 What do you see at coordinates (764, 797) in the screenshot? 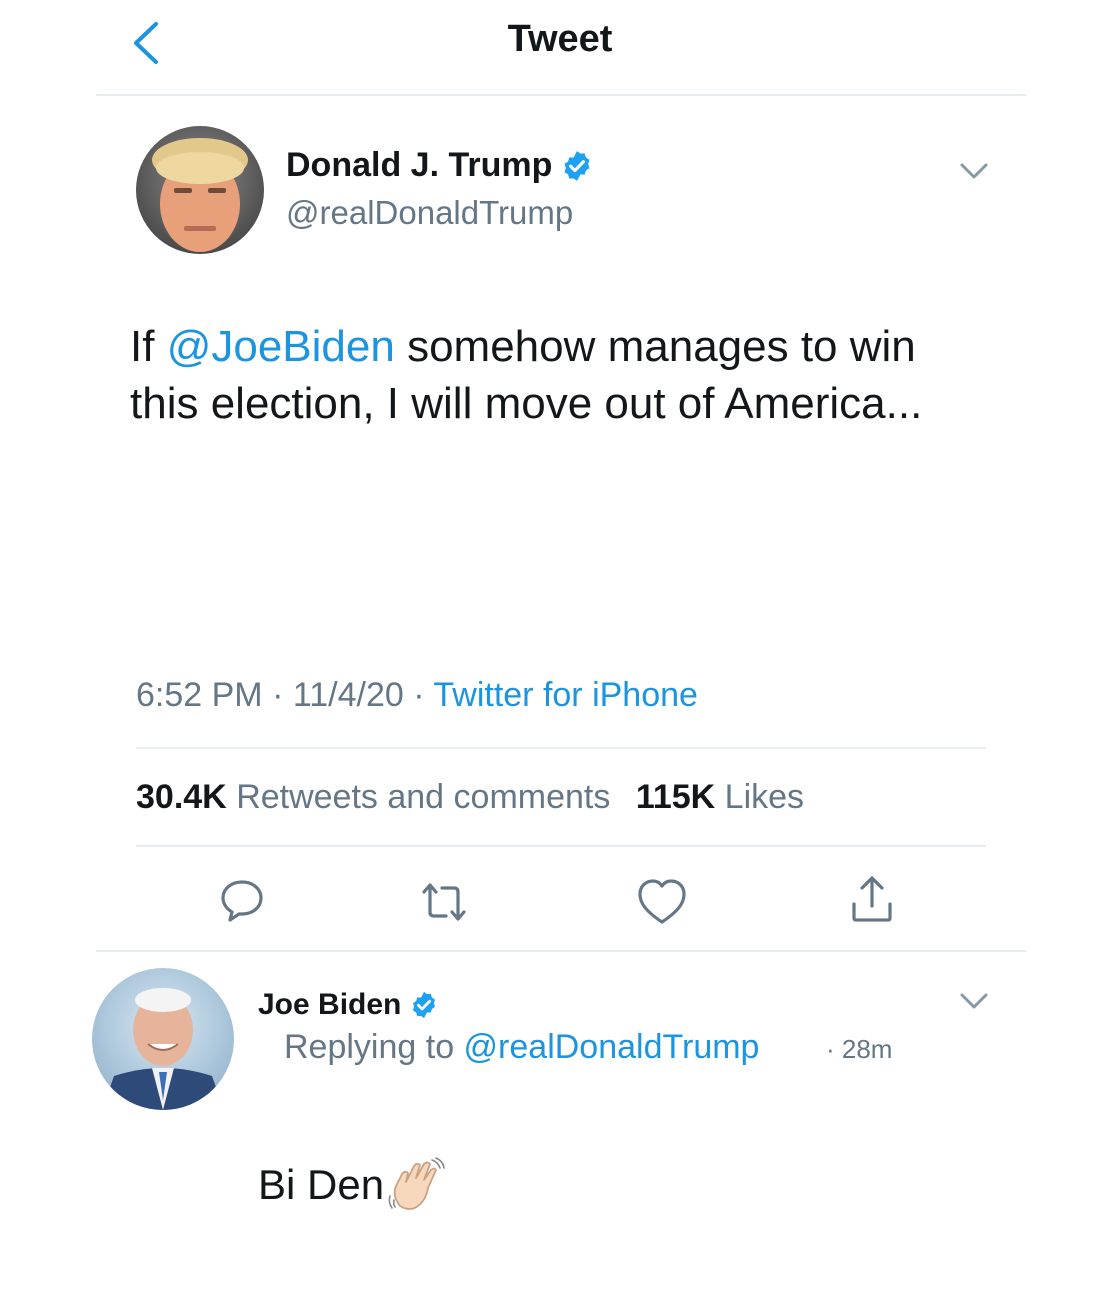
I see `likes-label: Likes` at bounding box center [764, 797].